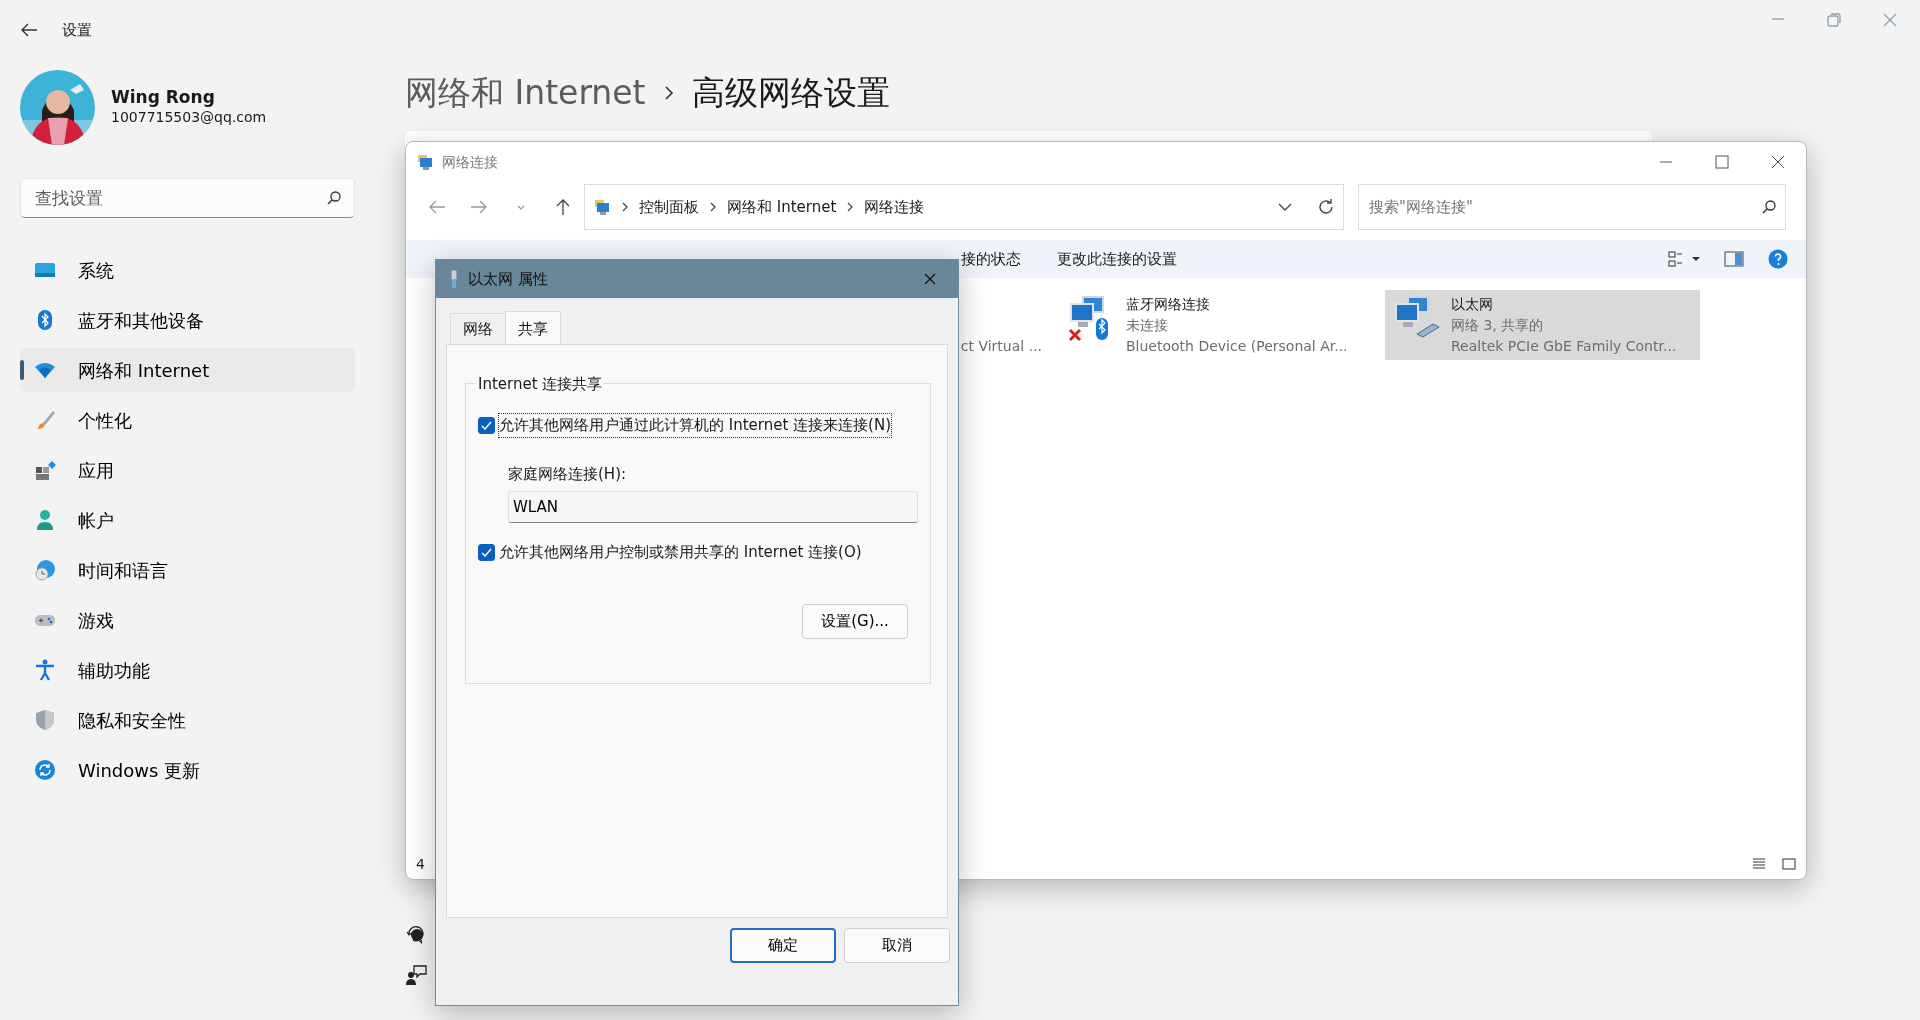 This screenshot has height=1020, width=1920. What do you see at coordinates (1684, 259) in the screenshot?
I see `view-options-icon` at bounding box center [1684, 259].